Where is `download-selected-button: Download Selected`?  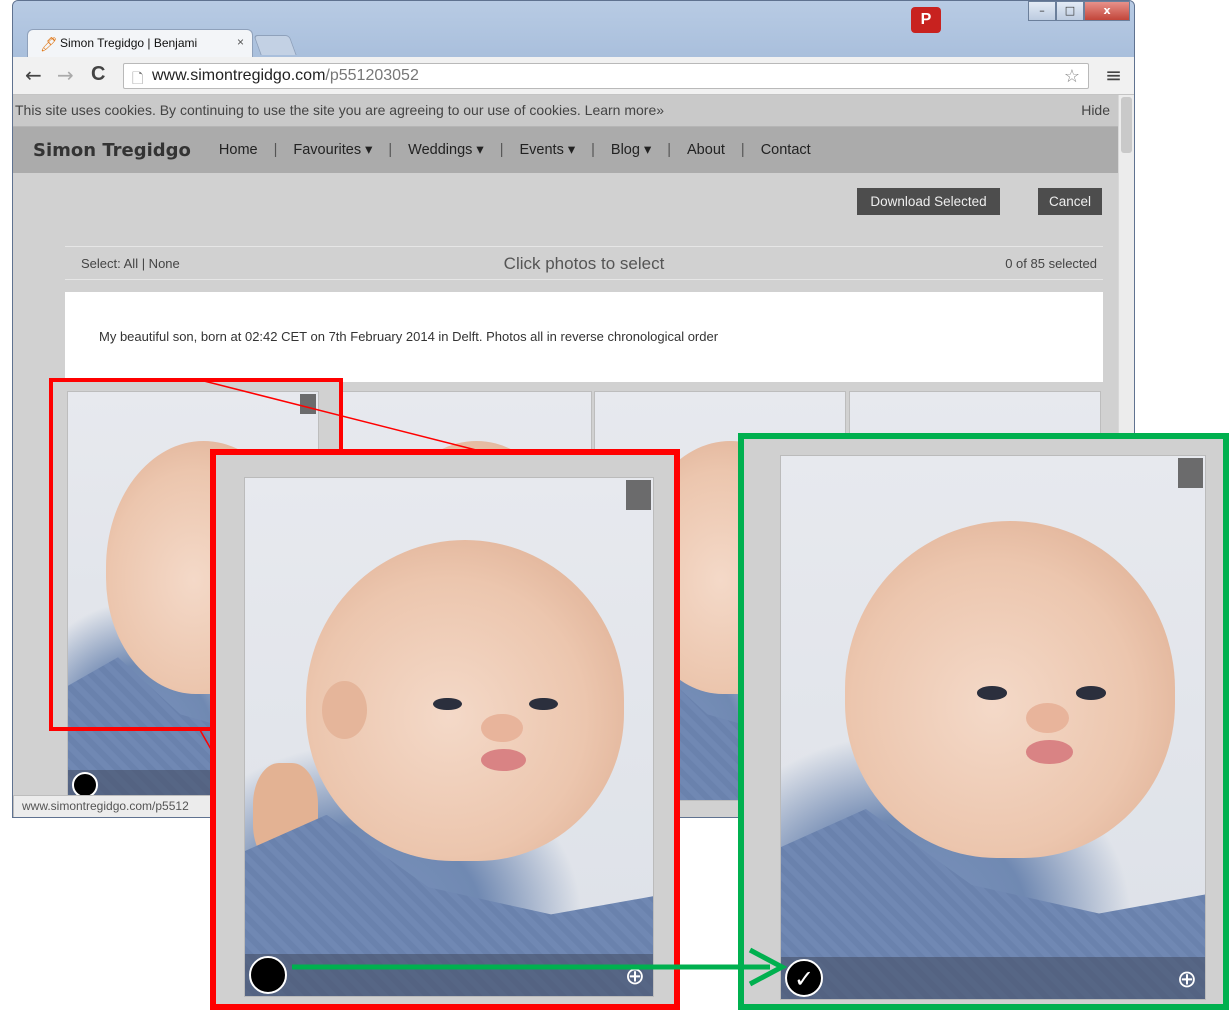 download-selected-button: Download Selected is located at coordinates (928, 201).